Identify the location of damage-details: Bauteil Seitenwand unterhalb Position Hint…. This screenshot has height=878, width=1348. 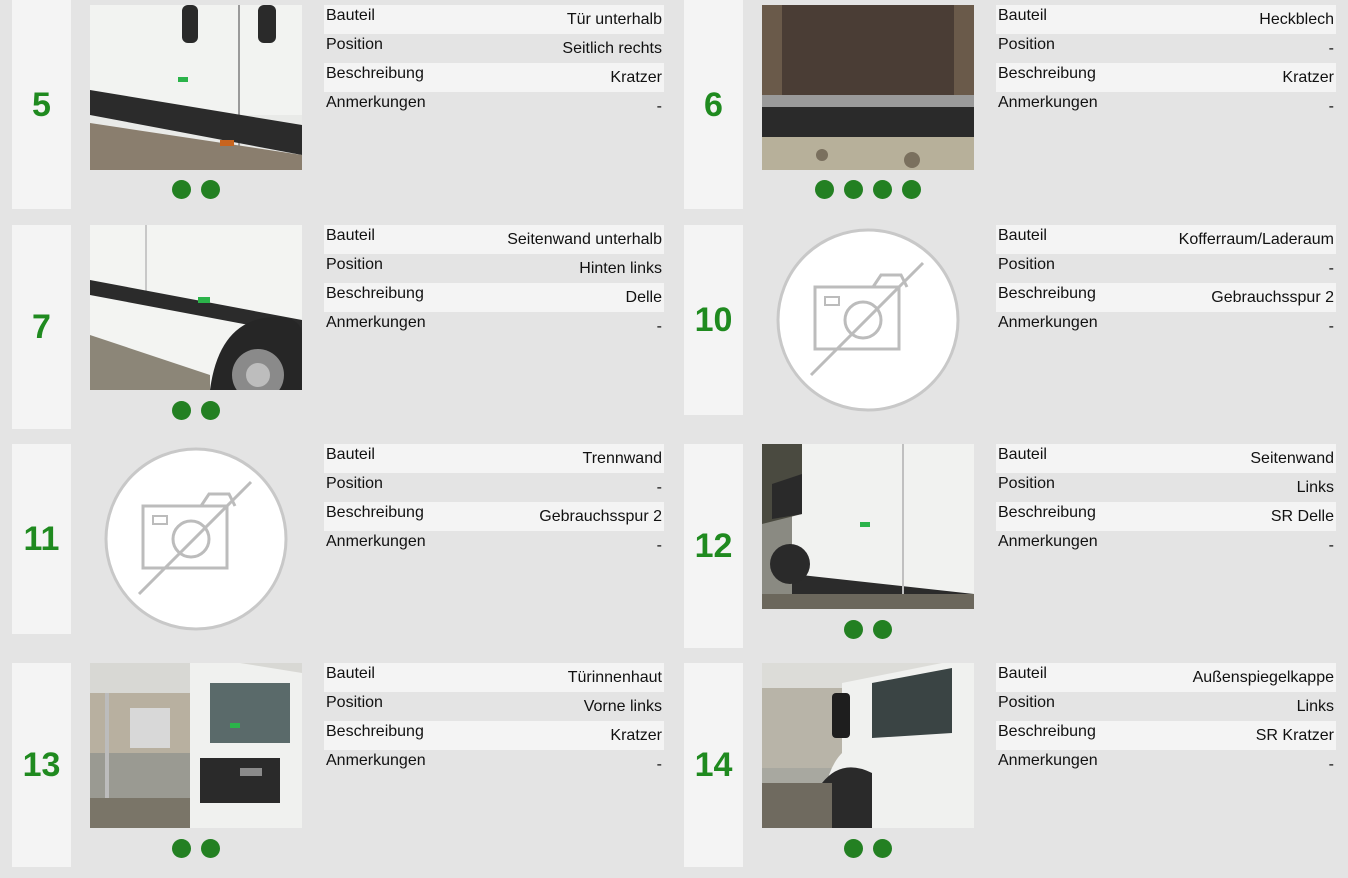
(494, 283).